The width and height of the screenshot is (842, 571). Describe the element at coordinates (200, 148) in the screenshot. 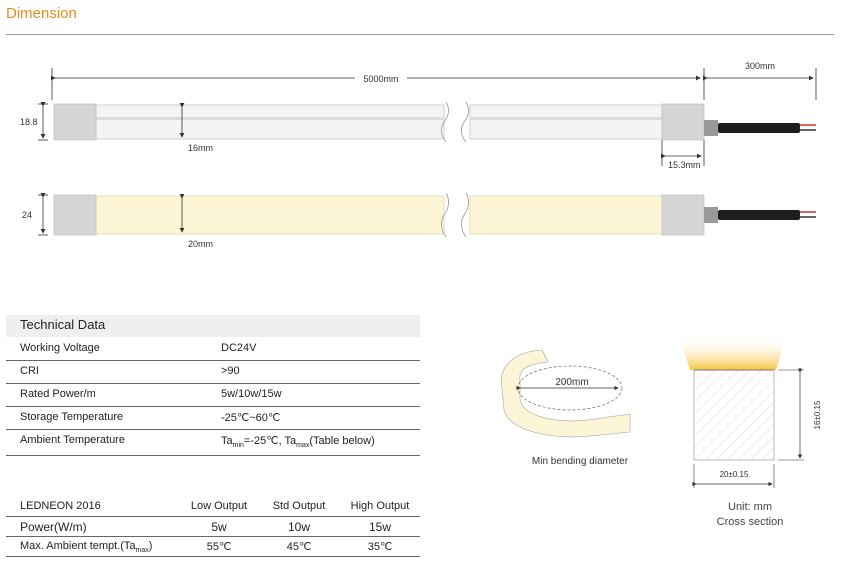

I see `strip1-inner-label: 16mm` at that location.